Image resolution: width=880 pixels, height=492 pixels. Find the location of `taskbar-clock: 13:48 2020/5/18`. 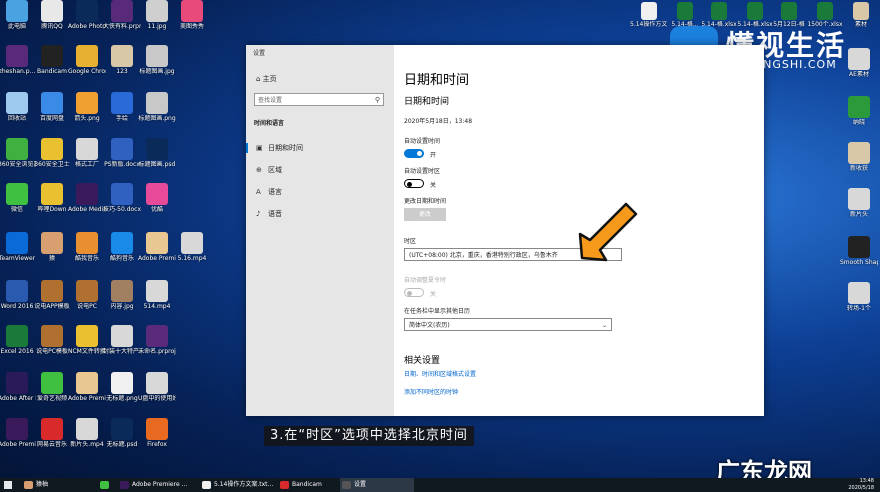

taskbar-clock: 13:48 2020/5/18 is located at coordinates (861, 485).